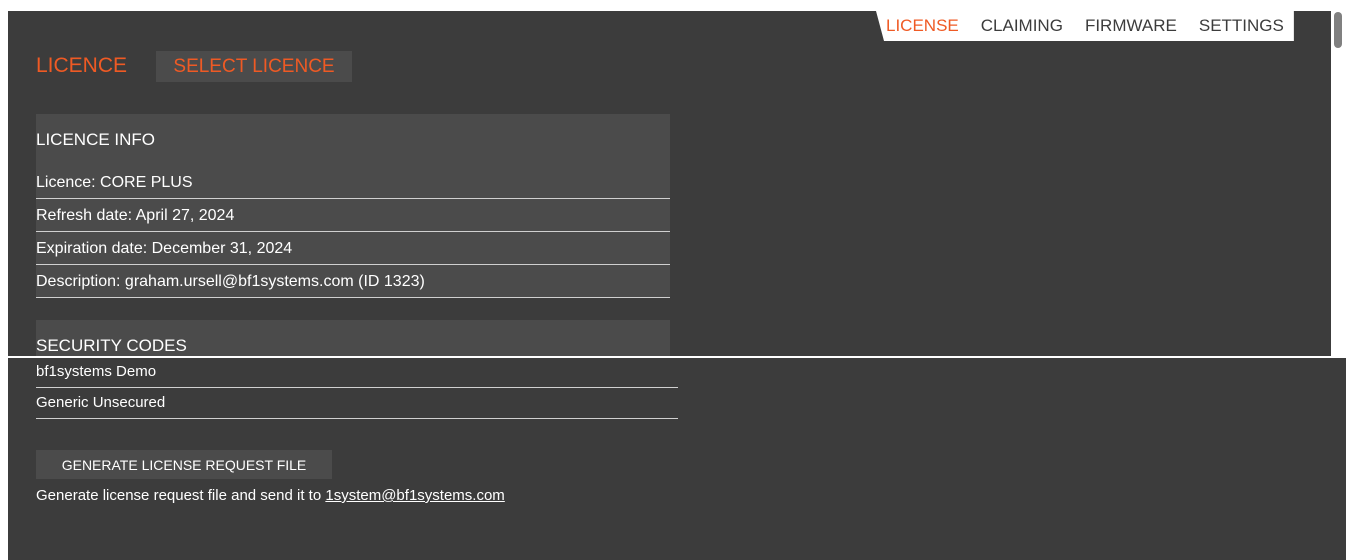 The height and width of the screenshot is (560, 1346). Describe the element at coordinates (922, 26) in the screenshot. I see `tab-license: LICENSE` at that location.